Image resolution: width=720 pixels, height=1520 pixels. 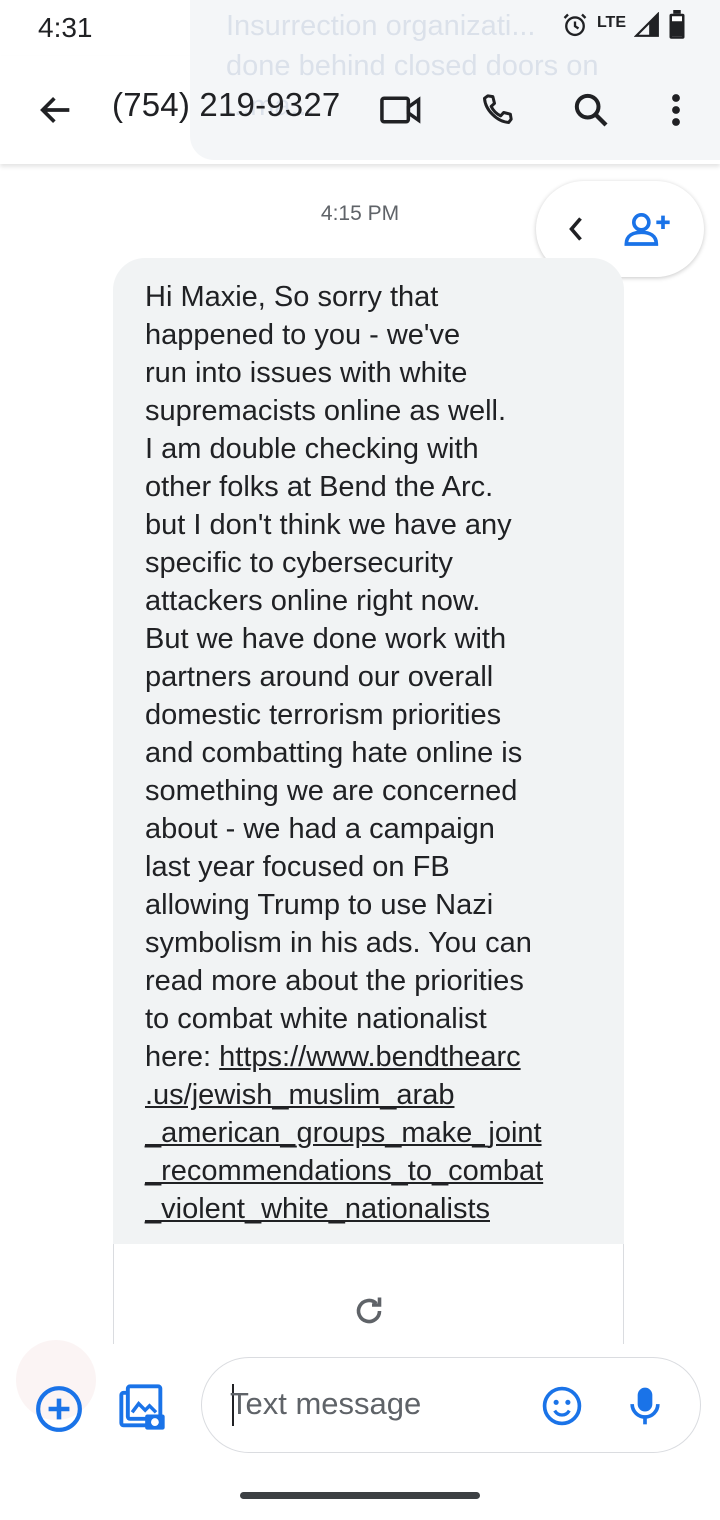 I want to click on gesture-handle, so click(x=360, y=1495).